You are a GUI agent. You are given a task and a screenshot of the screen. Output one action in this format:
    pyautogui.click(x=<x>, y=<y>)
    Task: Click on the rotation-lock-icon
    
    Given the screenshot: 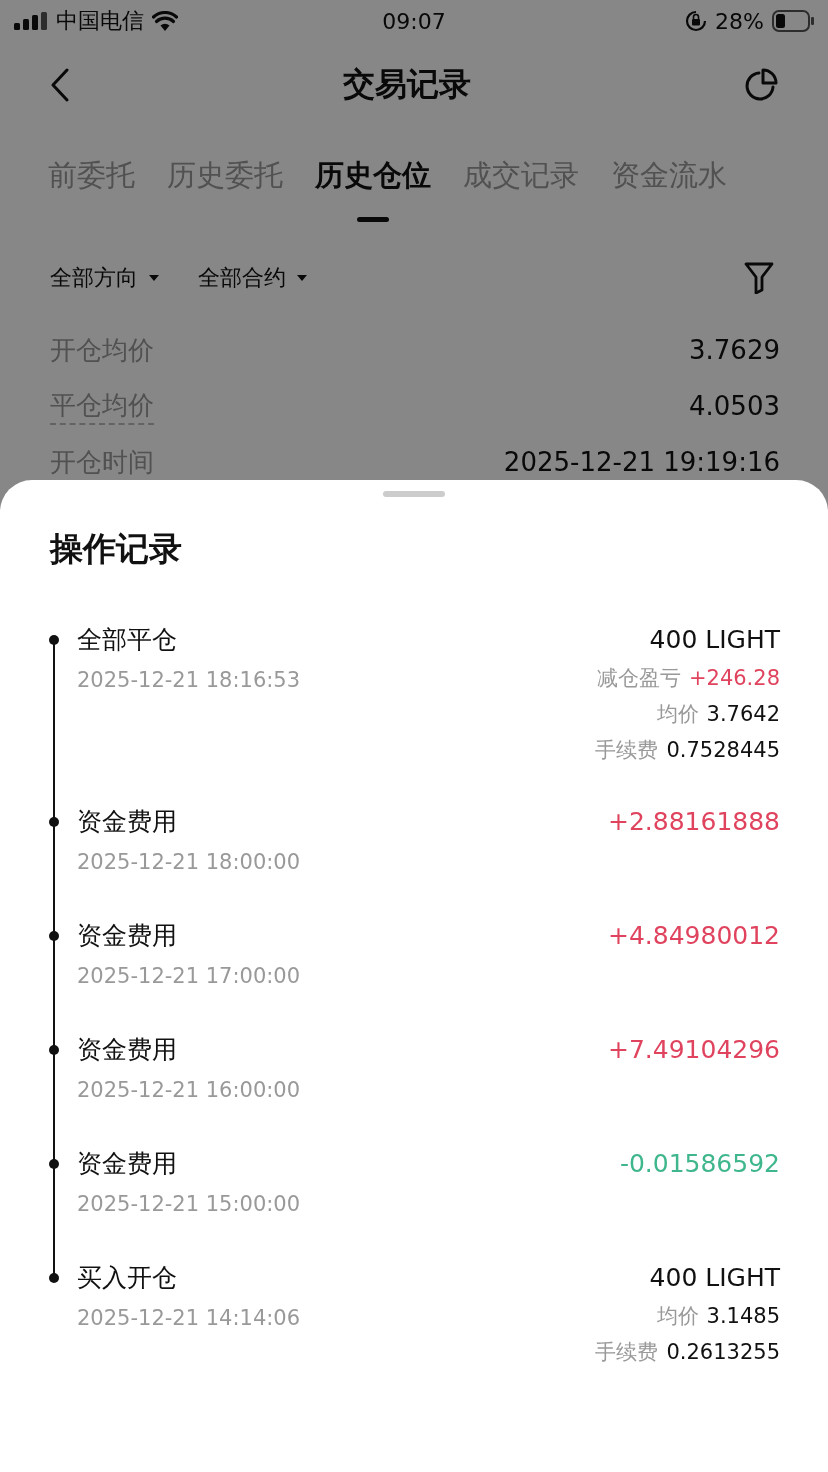 What is the action you would take?
    pyautogui.click(x=696, y=21)
    